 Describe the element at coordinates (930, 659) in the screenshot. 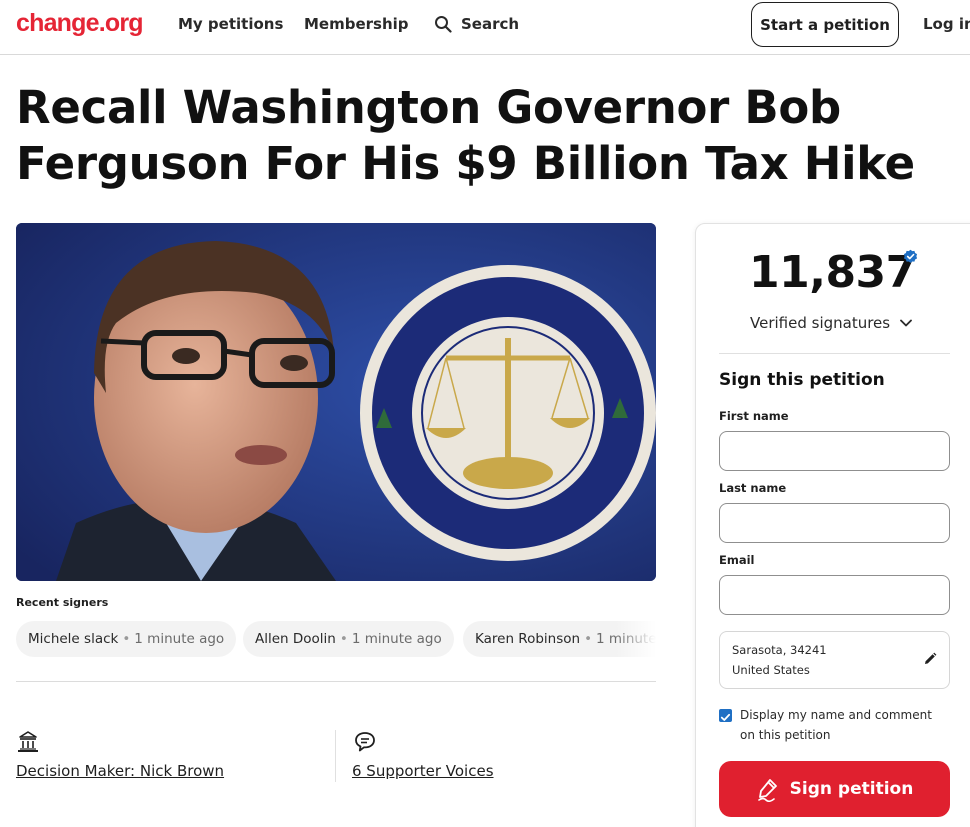

I see `pencil-icon` at that location.